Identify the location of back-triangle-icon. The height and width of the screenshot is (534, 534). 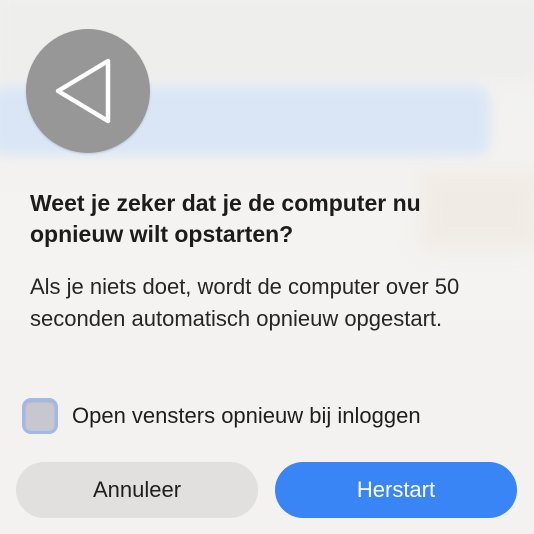
(88, 91).